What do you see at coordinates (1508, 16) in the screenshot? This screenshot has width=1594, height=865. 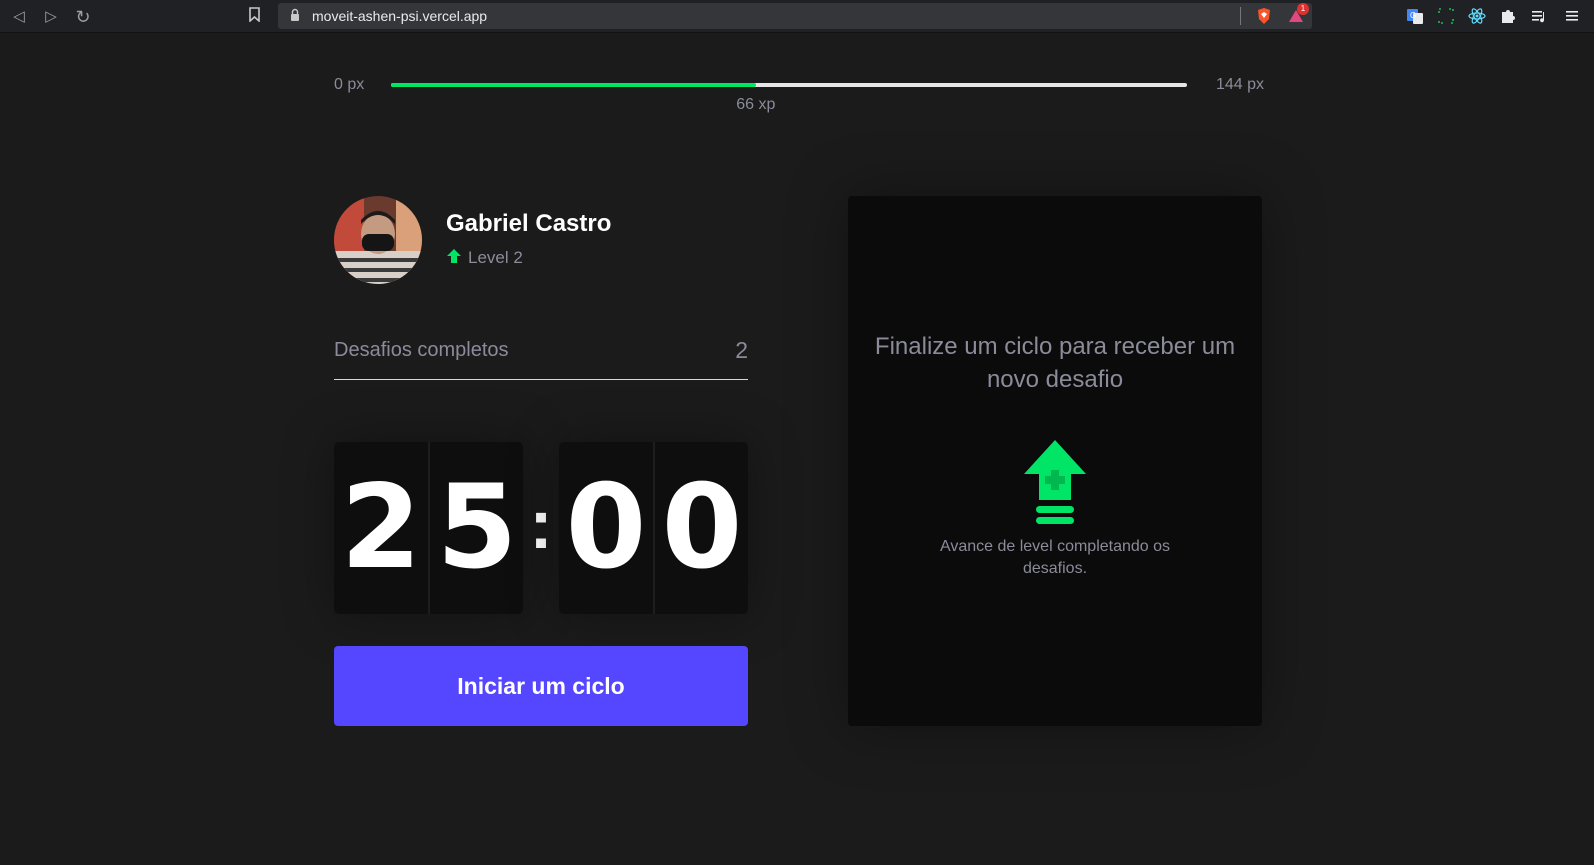 I see `extensions-puzzle-icon` at bounding box center [1508, 16].